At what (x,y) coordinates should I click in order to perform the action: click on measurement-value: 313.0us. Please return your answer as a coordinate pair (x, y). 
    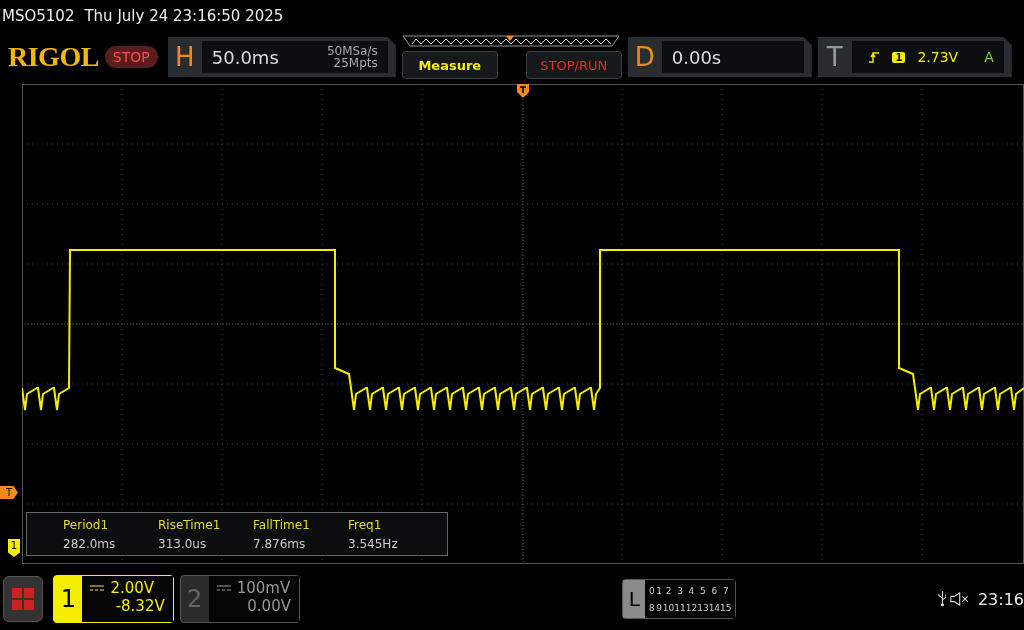
    Looking at the image, I should click on (183, 543).